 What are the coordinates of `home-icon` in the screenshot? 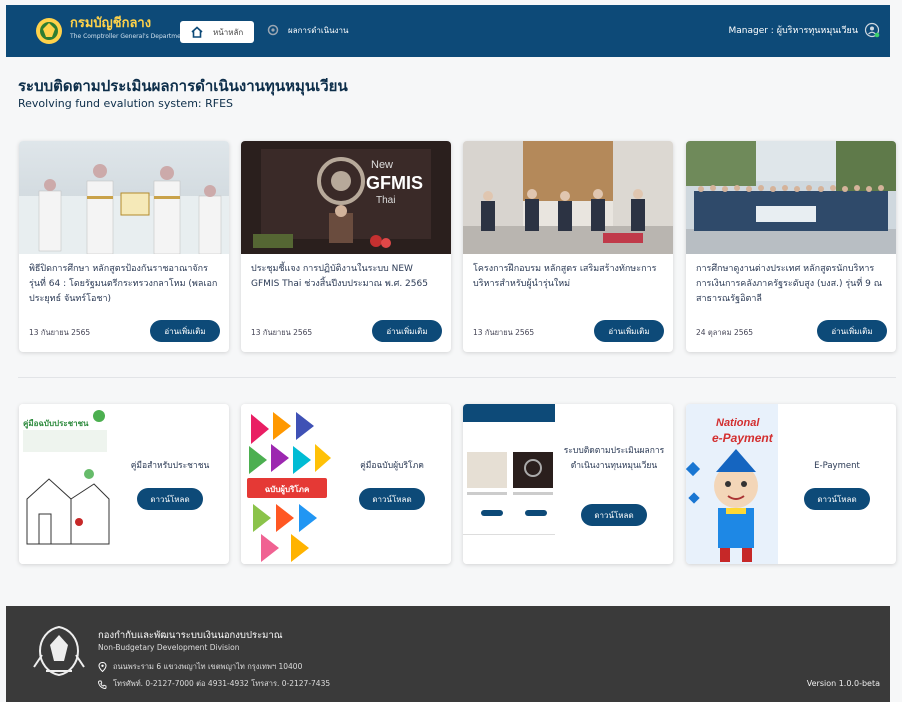 It's located at (197, 32).